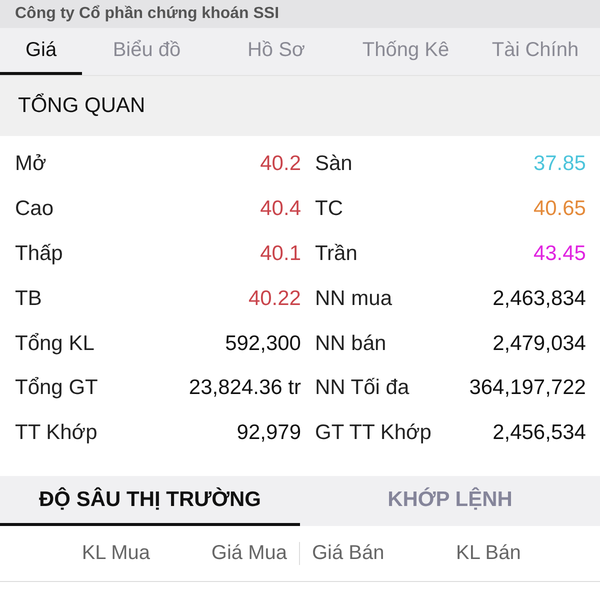 This screenshot has width=600, height=600. Describe the element at coordinates (244, 388) in the screenshot. I see `field-value: 23,824.36 tr` at that location.